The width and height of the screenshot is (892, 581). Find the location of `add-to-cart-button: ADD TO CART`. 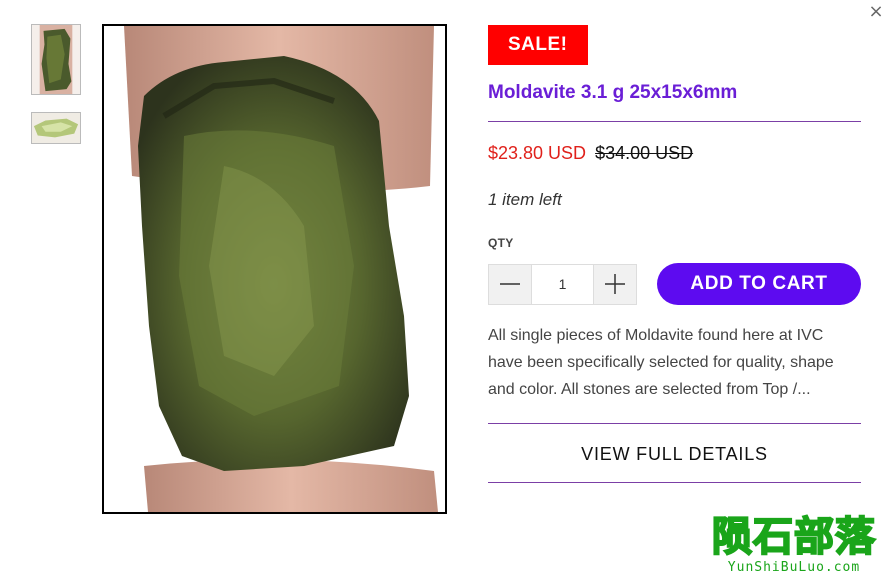

add-to-cart-button: ADD TO CART is located at coordinates (759, 284).